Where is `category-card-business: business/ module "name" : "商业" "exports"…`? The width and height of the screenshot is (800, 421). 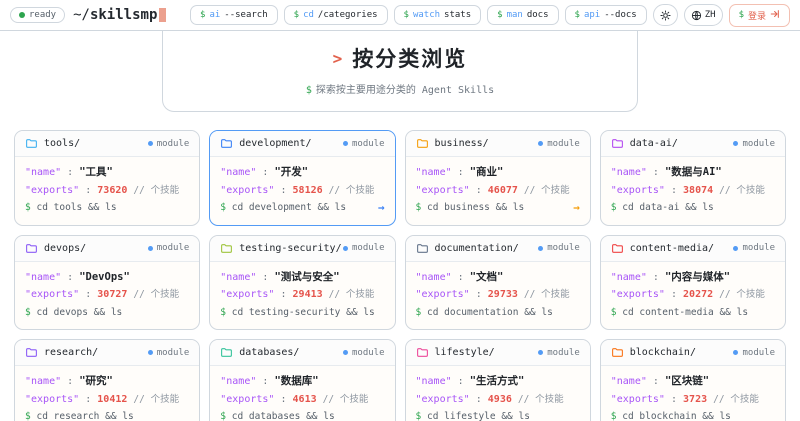
category-card-business: business/ module "name" : "商业" "exports"… is located at coordinates (497, 178).